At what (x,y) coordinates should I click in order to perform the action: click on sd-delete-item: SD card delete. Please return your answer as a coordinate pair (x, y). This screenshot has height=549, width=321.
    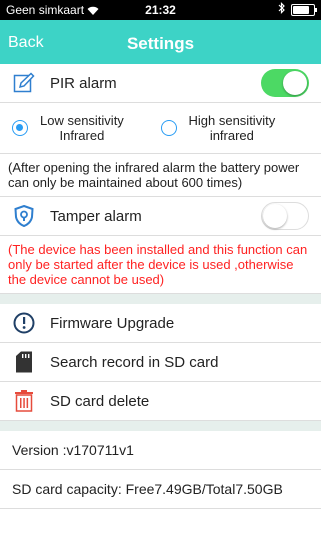
    Looking at the image, I should click on (160, 401).